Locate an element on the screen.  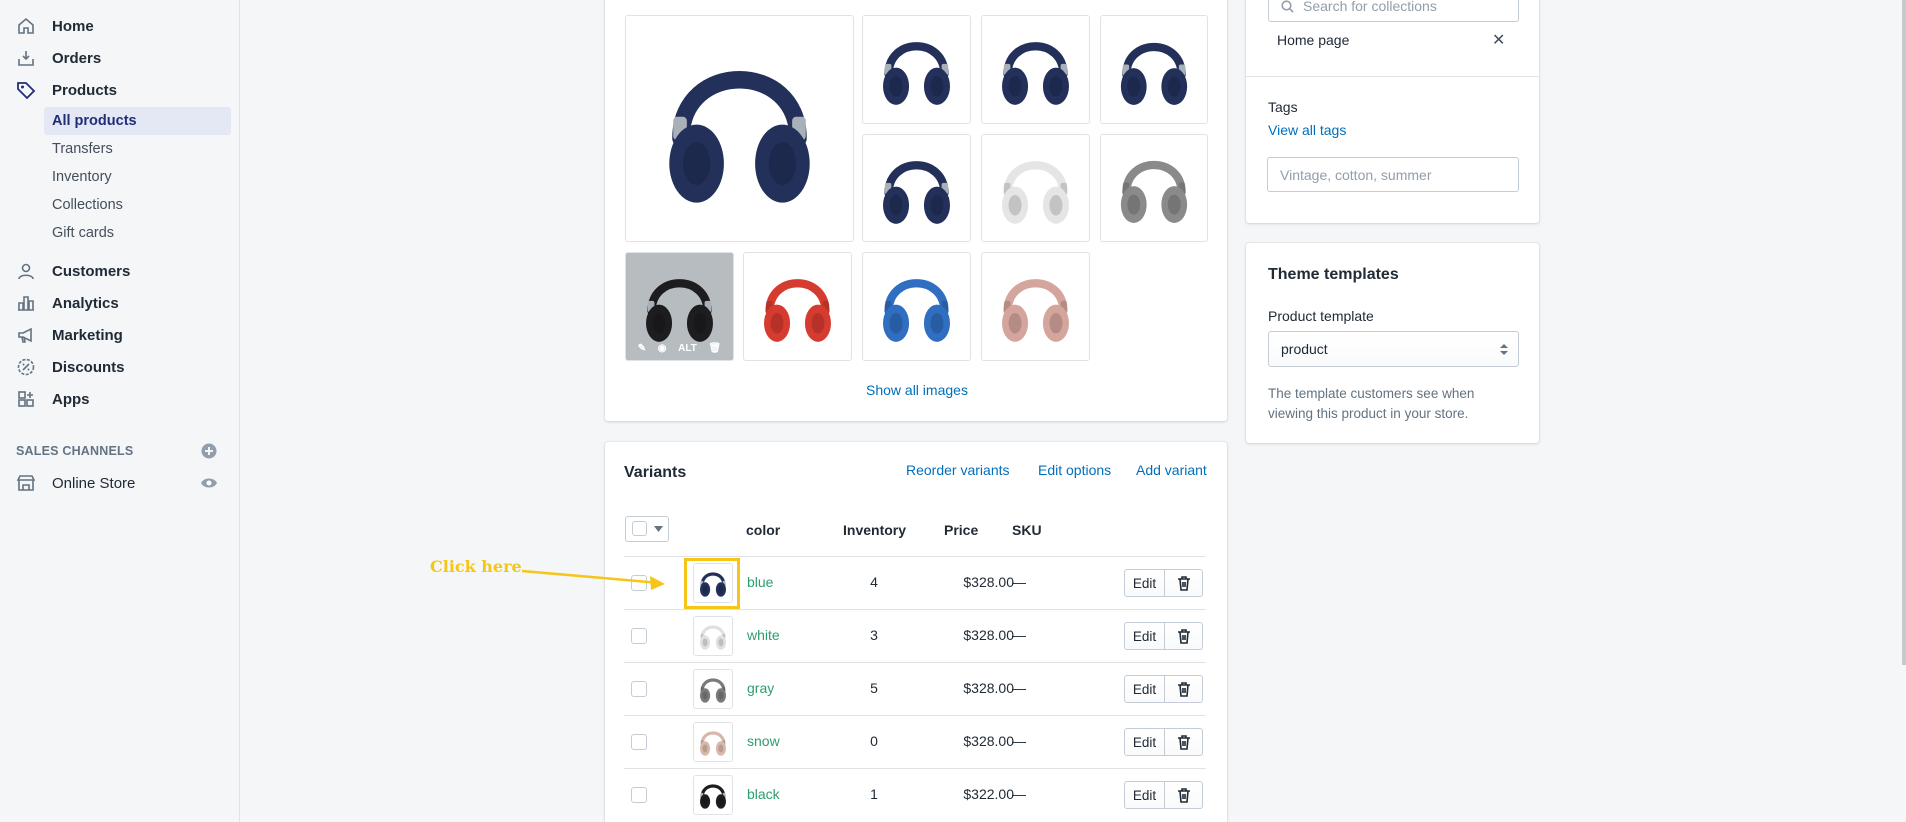
variant-name-link: white is located at coordinates (763, 635).